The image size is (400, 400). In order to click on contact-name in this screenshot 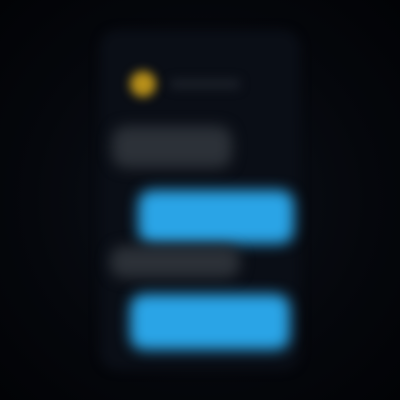, I will do `click(205, 84)`.